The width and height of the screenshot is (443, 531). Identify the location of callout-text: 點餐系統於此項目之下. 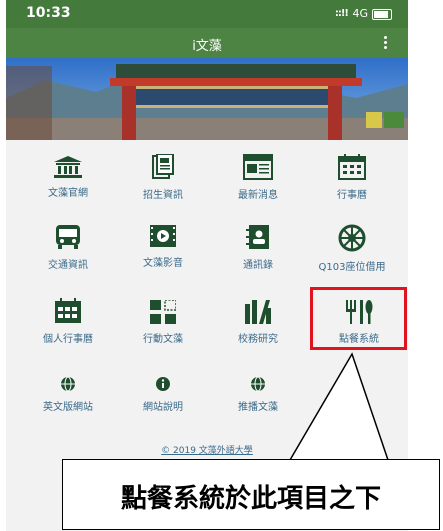
(250, 499).